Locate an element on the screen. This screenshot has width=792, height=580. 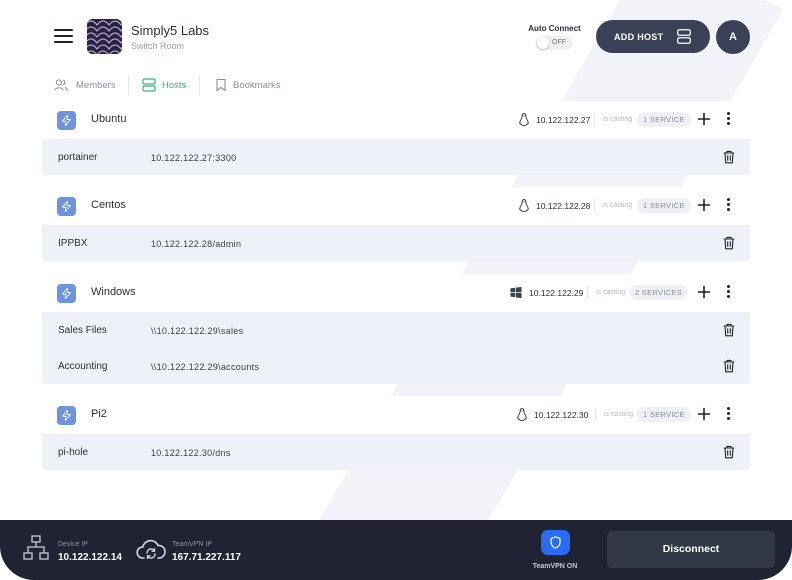
service-count-badge: 2 SERVICES is located at coordinates (659, 292).